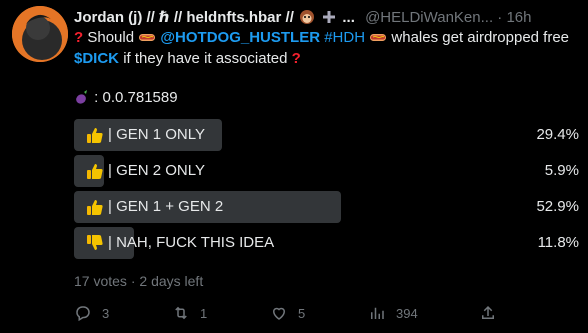  I want to click on avatar, so click(40, 34).